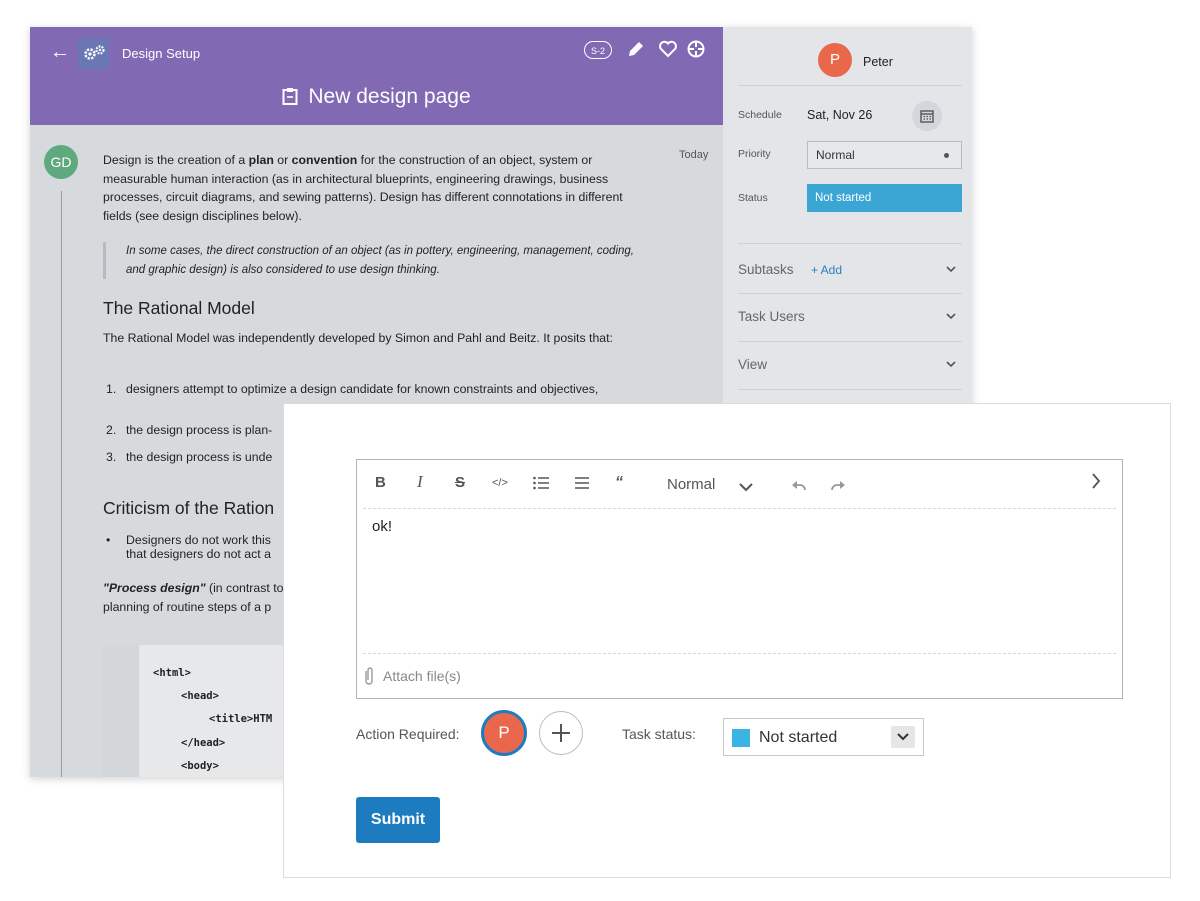  I want to click on task-status-label: Task status:, so click(659, 734).